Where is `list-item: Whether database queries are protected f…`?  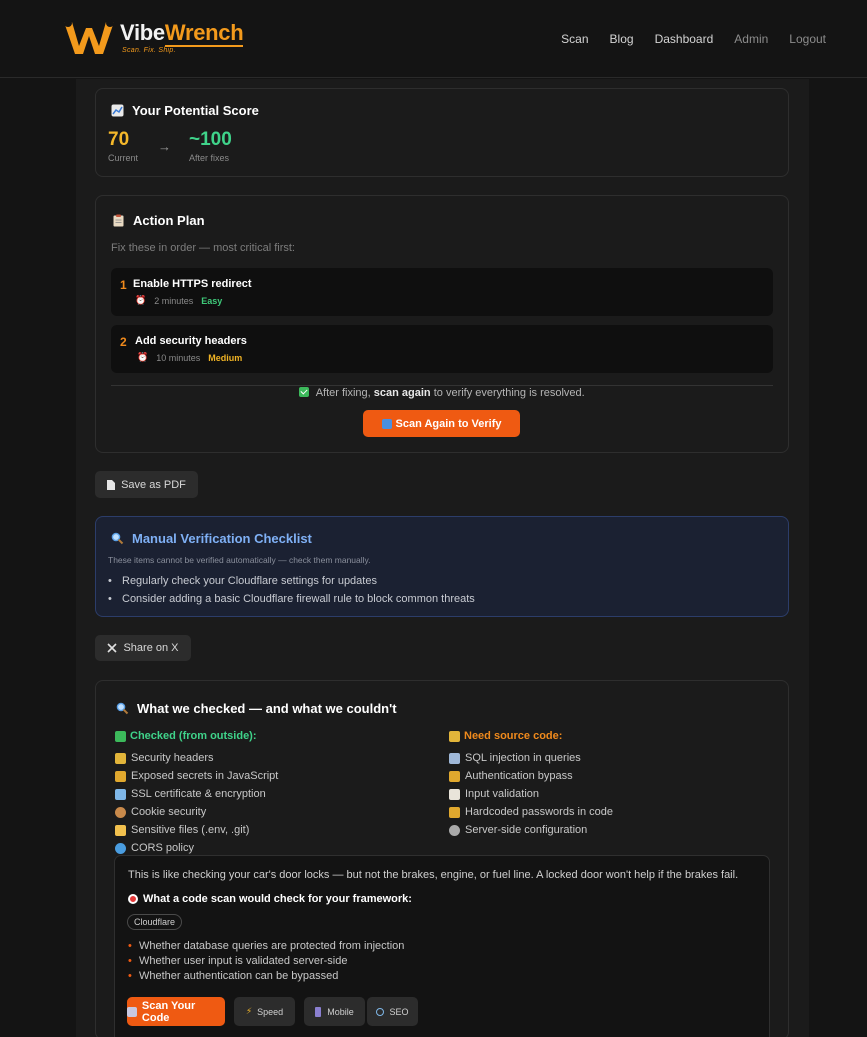 list-item: Whether database queries are protected f… is located at coordinates (266, 946).